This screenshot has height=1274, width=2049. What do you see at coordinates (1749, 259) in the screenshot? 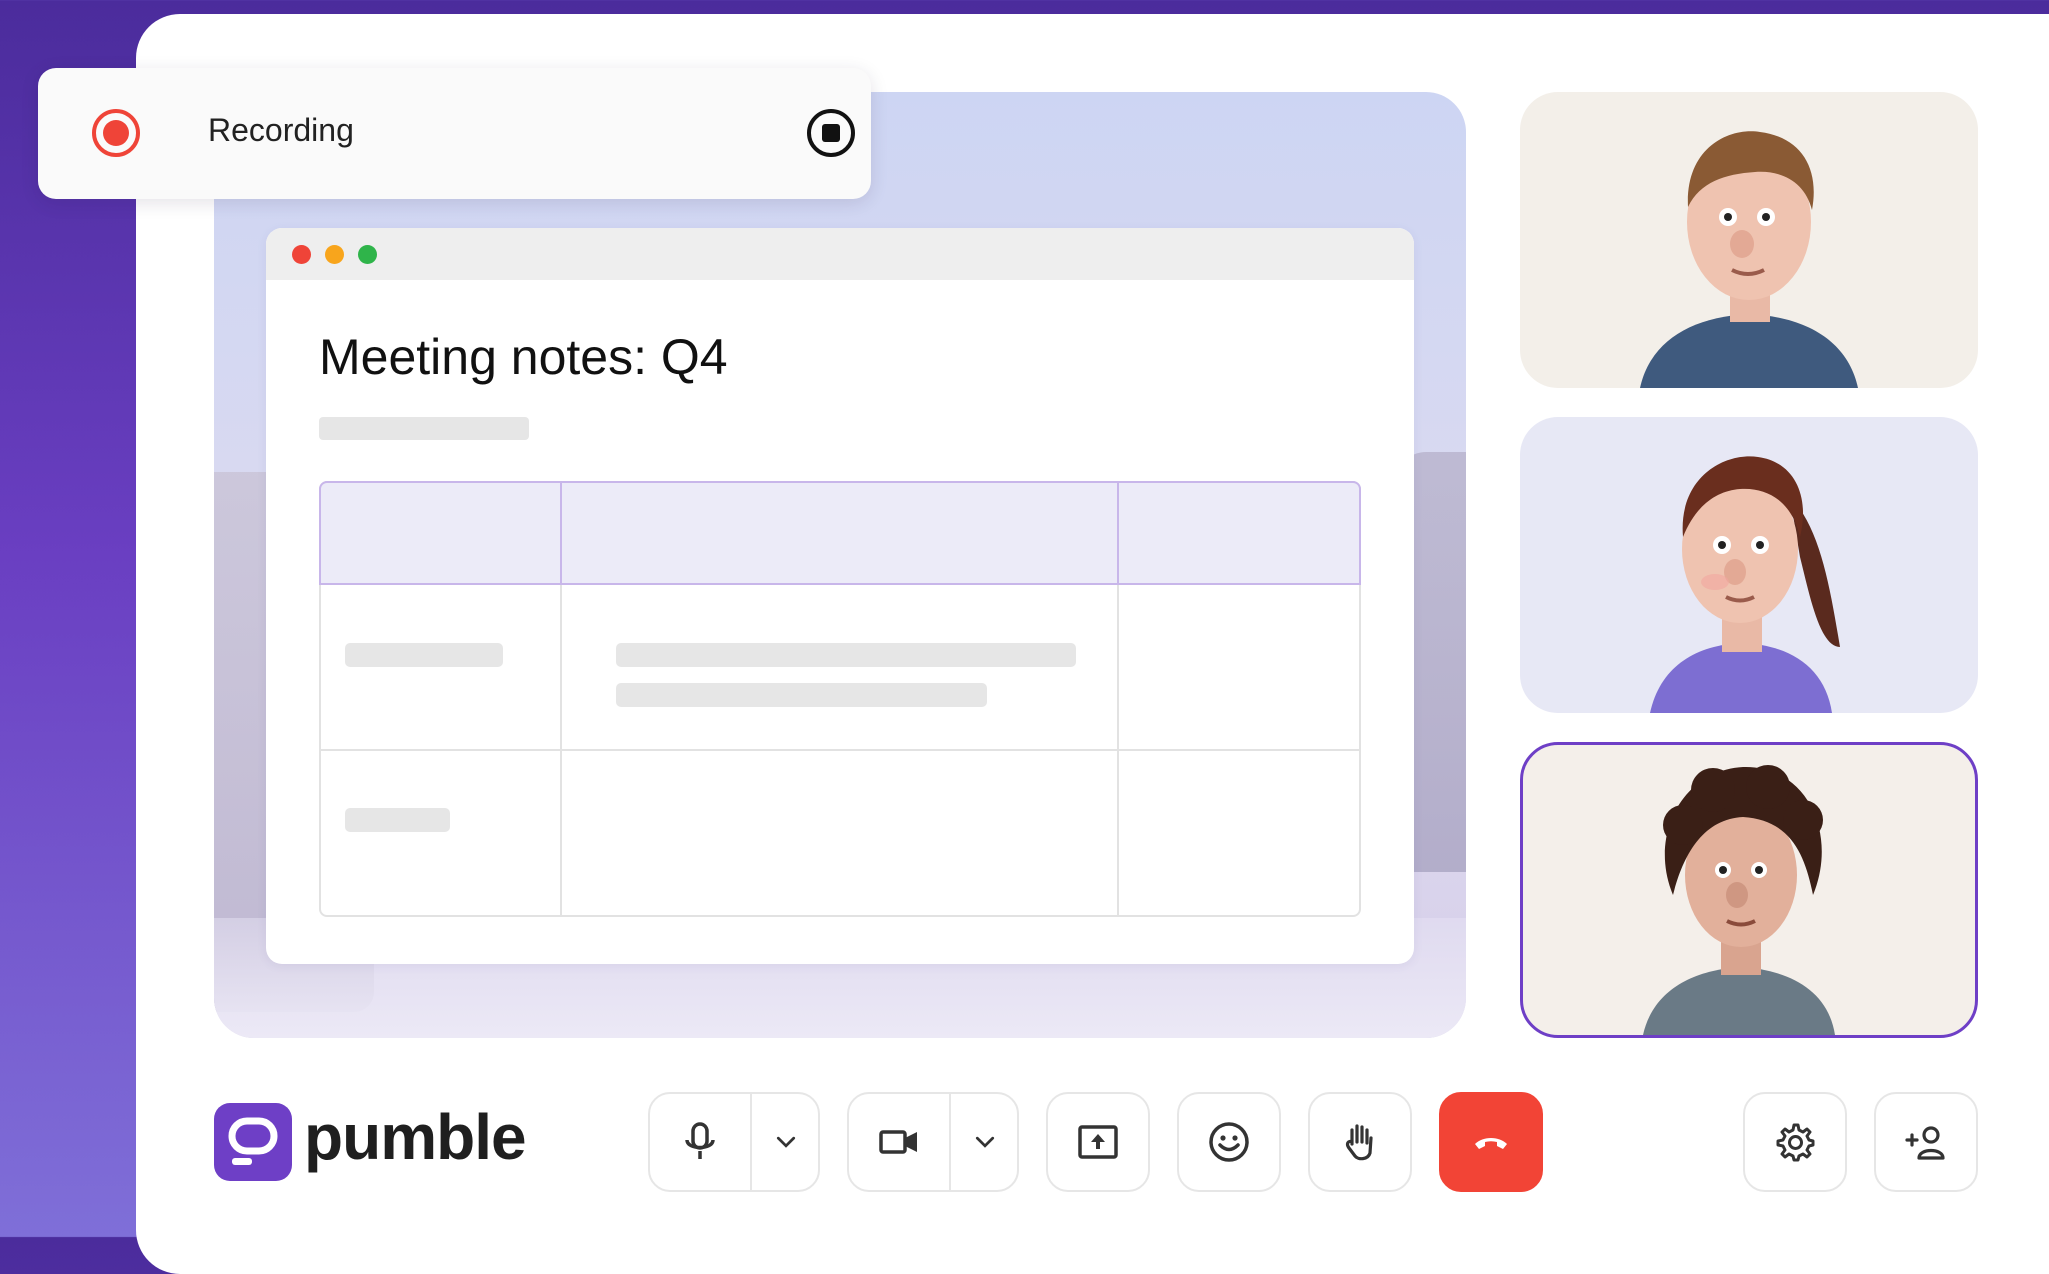
I see `participant-avatar-man-icon` at bounding box center [1749, 259].